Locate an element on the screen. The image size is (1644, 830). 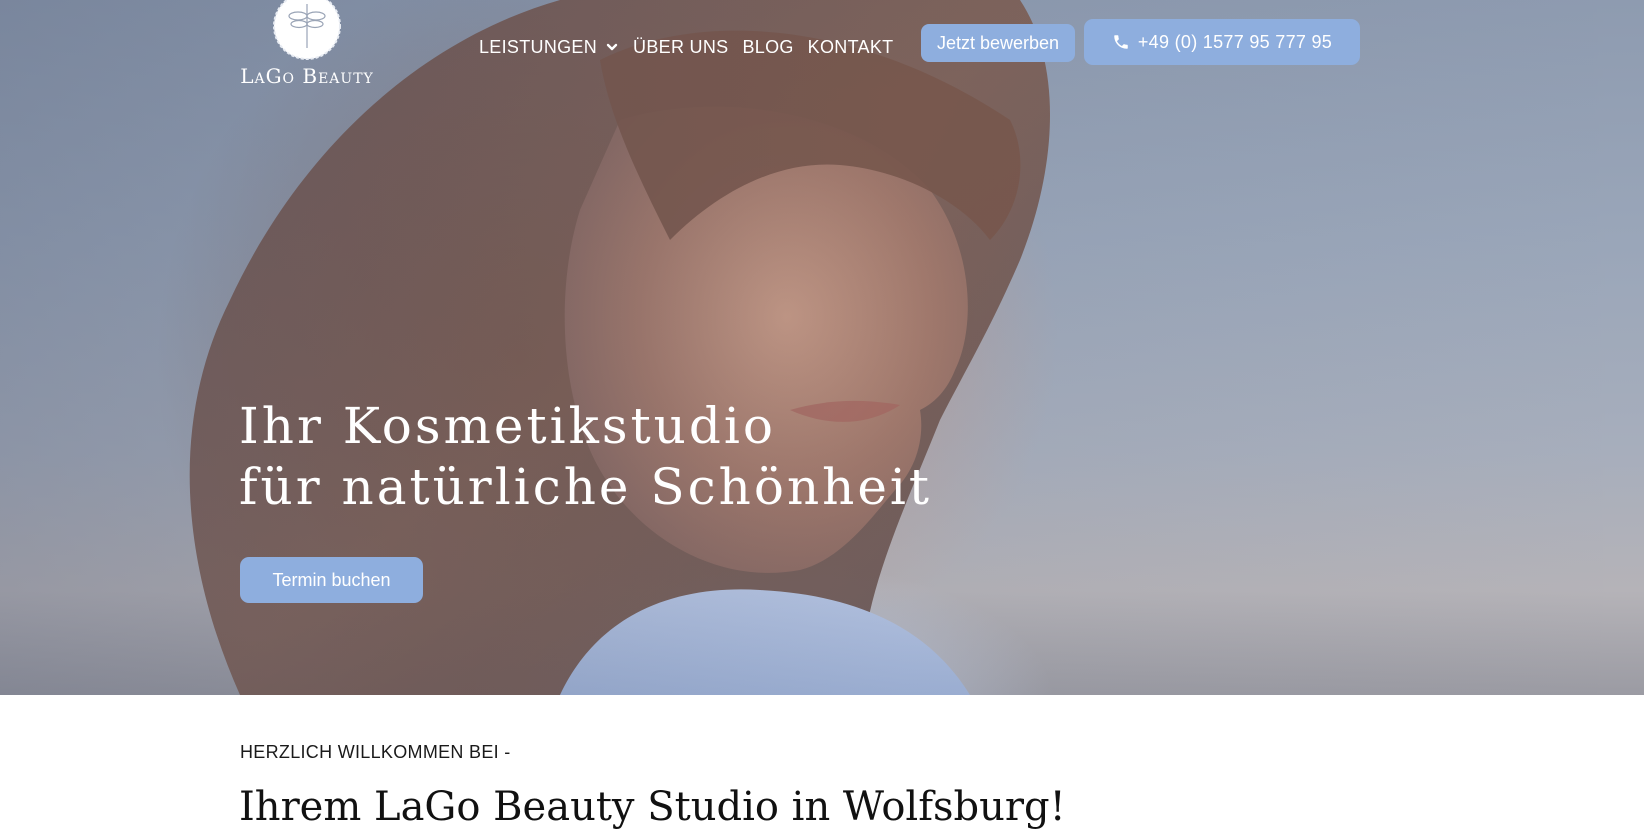
hero-title-line-1: Ihr Kosmetikstudio is located at coordinates (507, 426).